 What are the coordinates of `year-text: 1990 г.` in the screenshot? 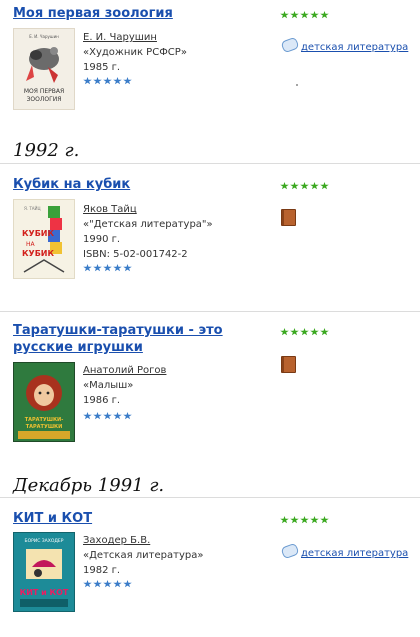 It's located at (102, 239).